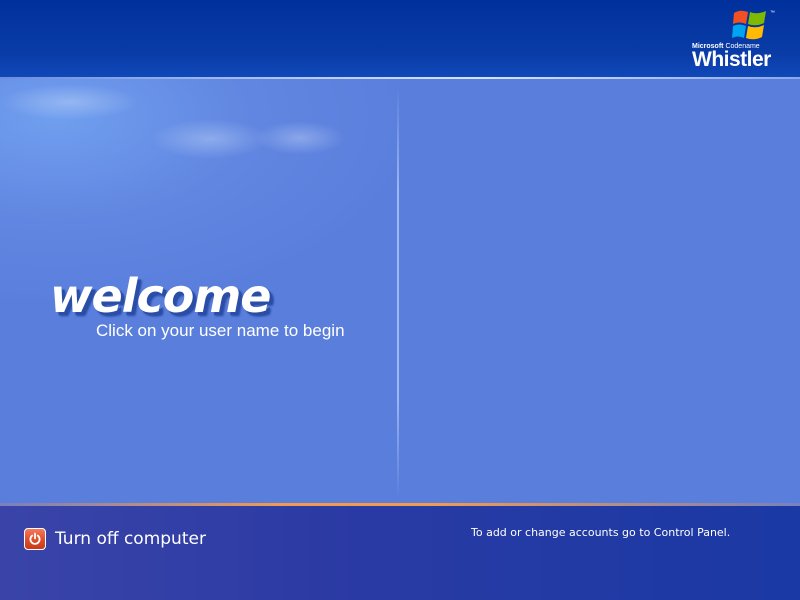 The width and height of the screenshot is (800, 600). Describe the element at coordinates (130, 539) in the screenshot. I see `turn-off-label: Turn off computer` at that location.